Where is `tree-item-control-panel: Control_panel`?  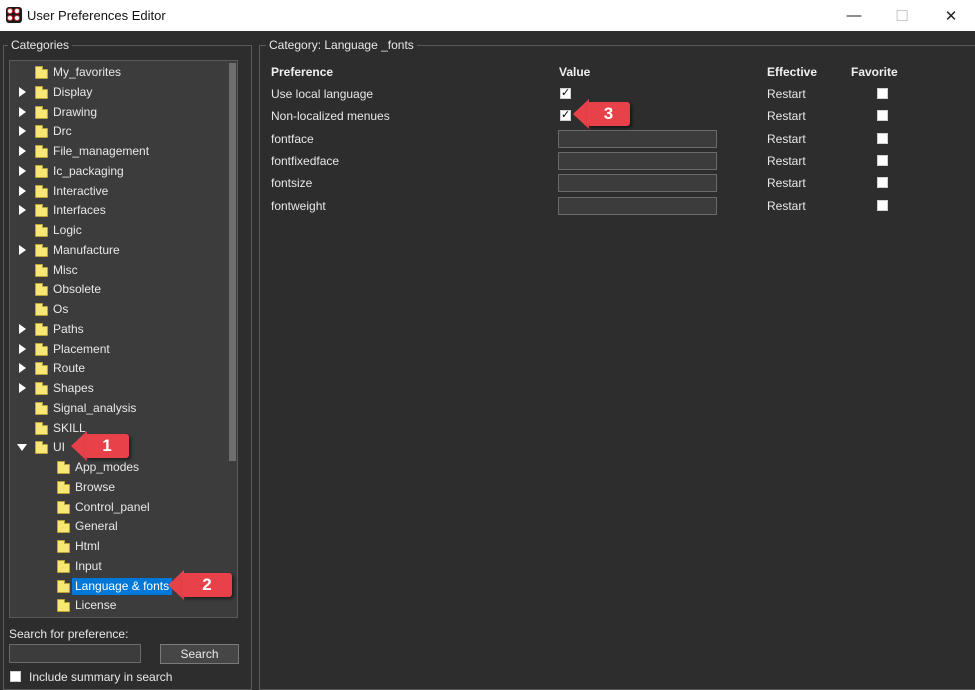
tree-item-control-panel: Control_panel is located at coordinates (119, 507).